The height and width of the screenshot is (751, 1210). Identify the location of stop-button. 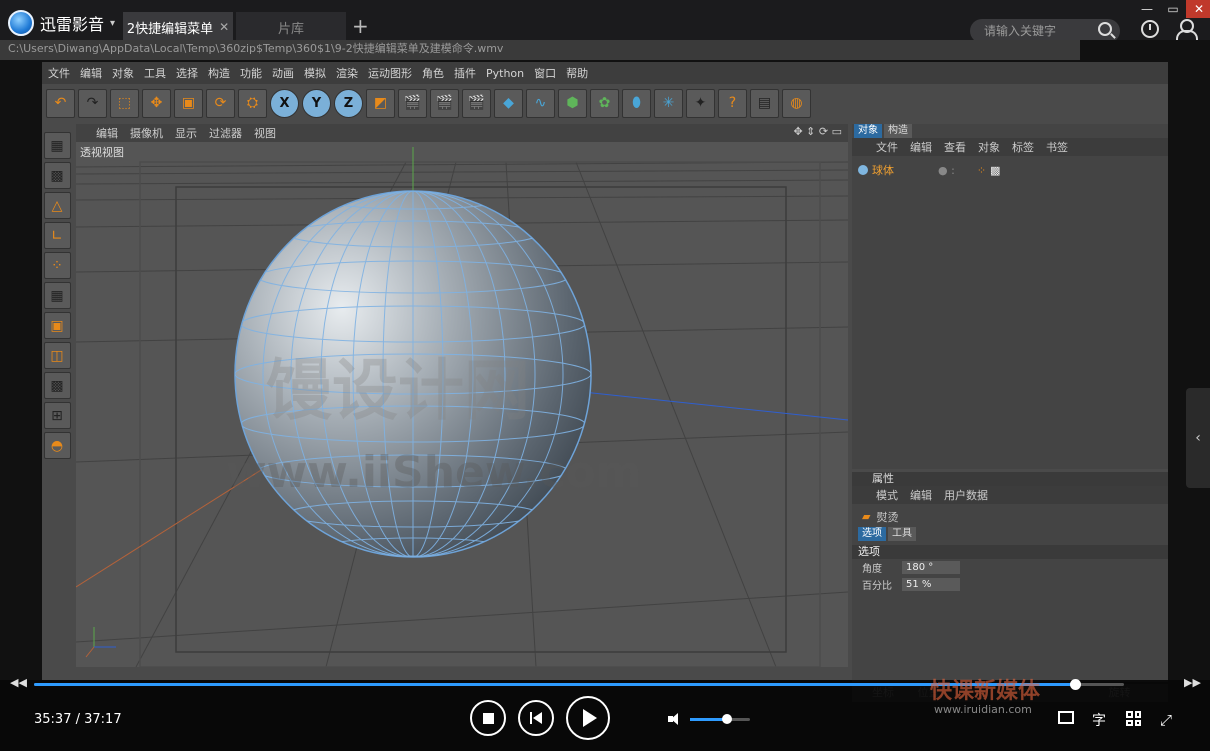
(488, 718).